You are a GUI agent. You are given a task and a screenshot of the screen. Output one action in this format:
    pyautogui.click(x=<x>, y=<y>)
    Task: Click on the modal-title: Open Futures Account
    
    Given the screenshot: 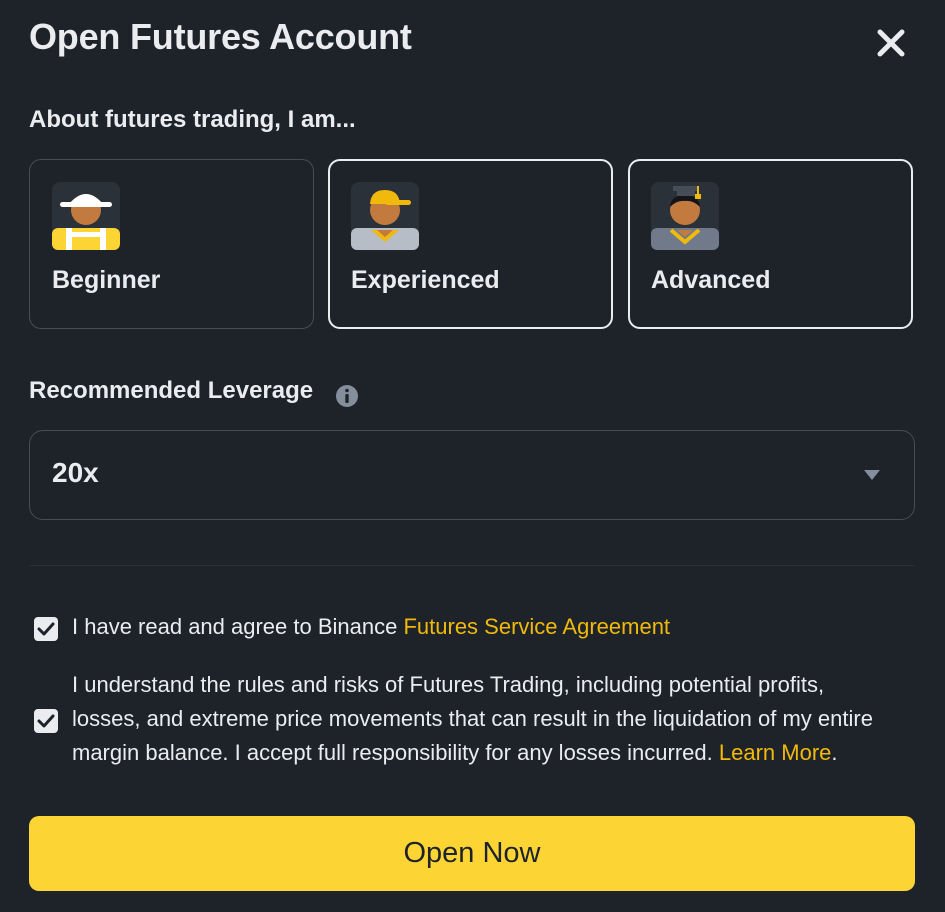 What is the action you would take?
    pyautogui.click(x=220, y=36)
    